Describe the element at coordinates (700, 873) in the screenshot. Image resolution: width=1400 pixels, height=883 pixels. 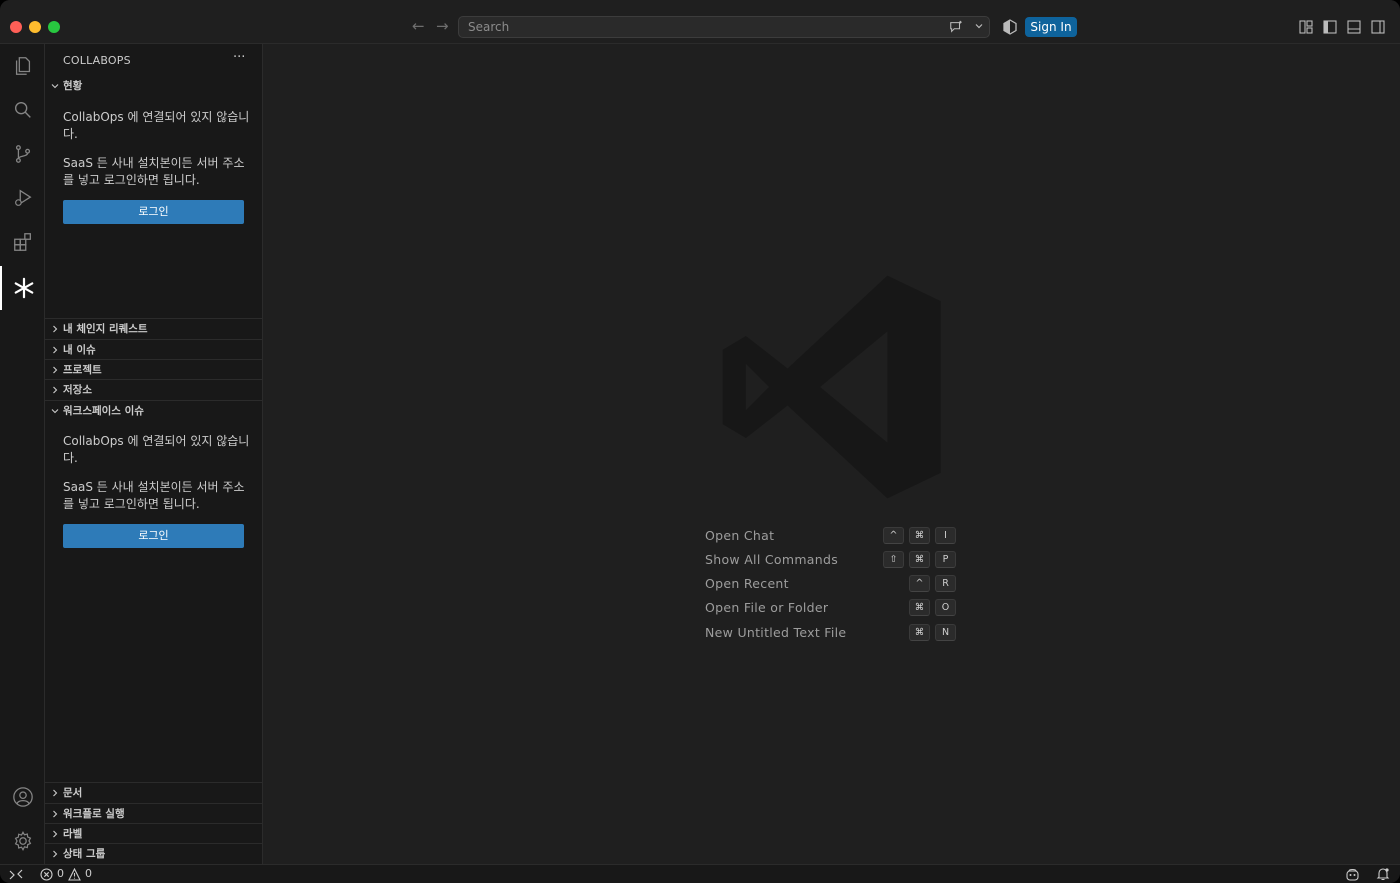
I see `status-bar: 0 0` at that location.